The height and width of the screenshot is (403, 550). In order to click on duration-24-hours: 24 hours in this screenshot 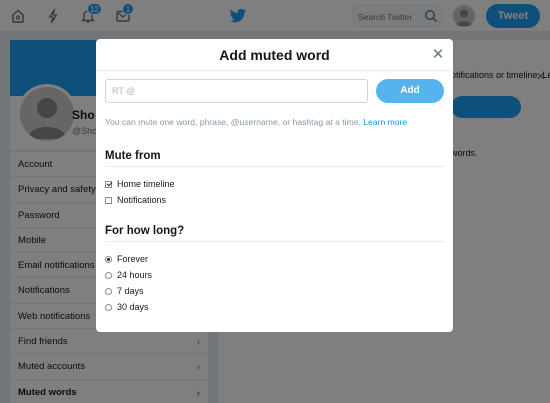, I will do `click(128, 275)`.